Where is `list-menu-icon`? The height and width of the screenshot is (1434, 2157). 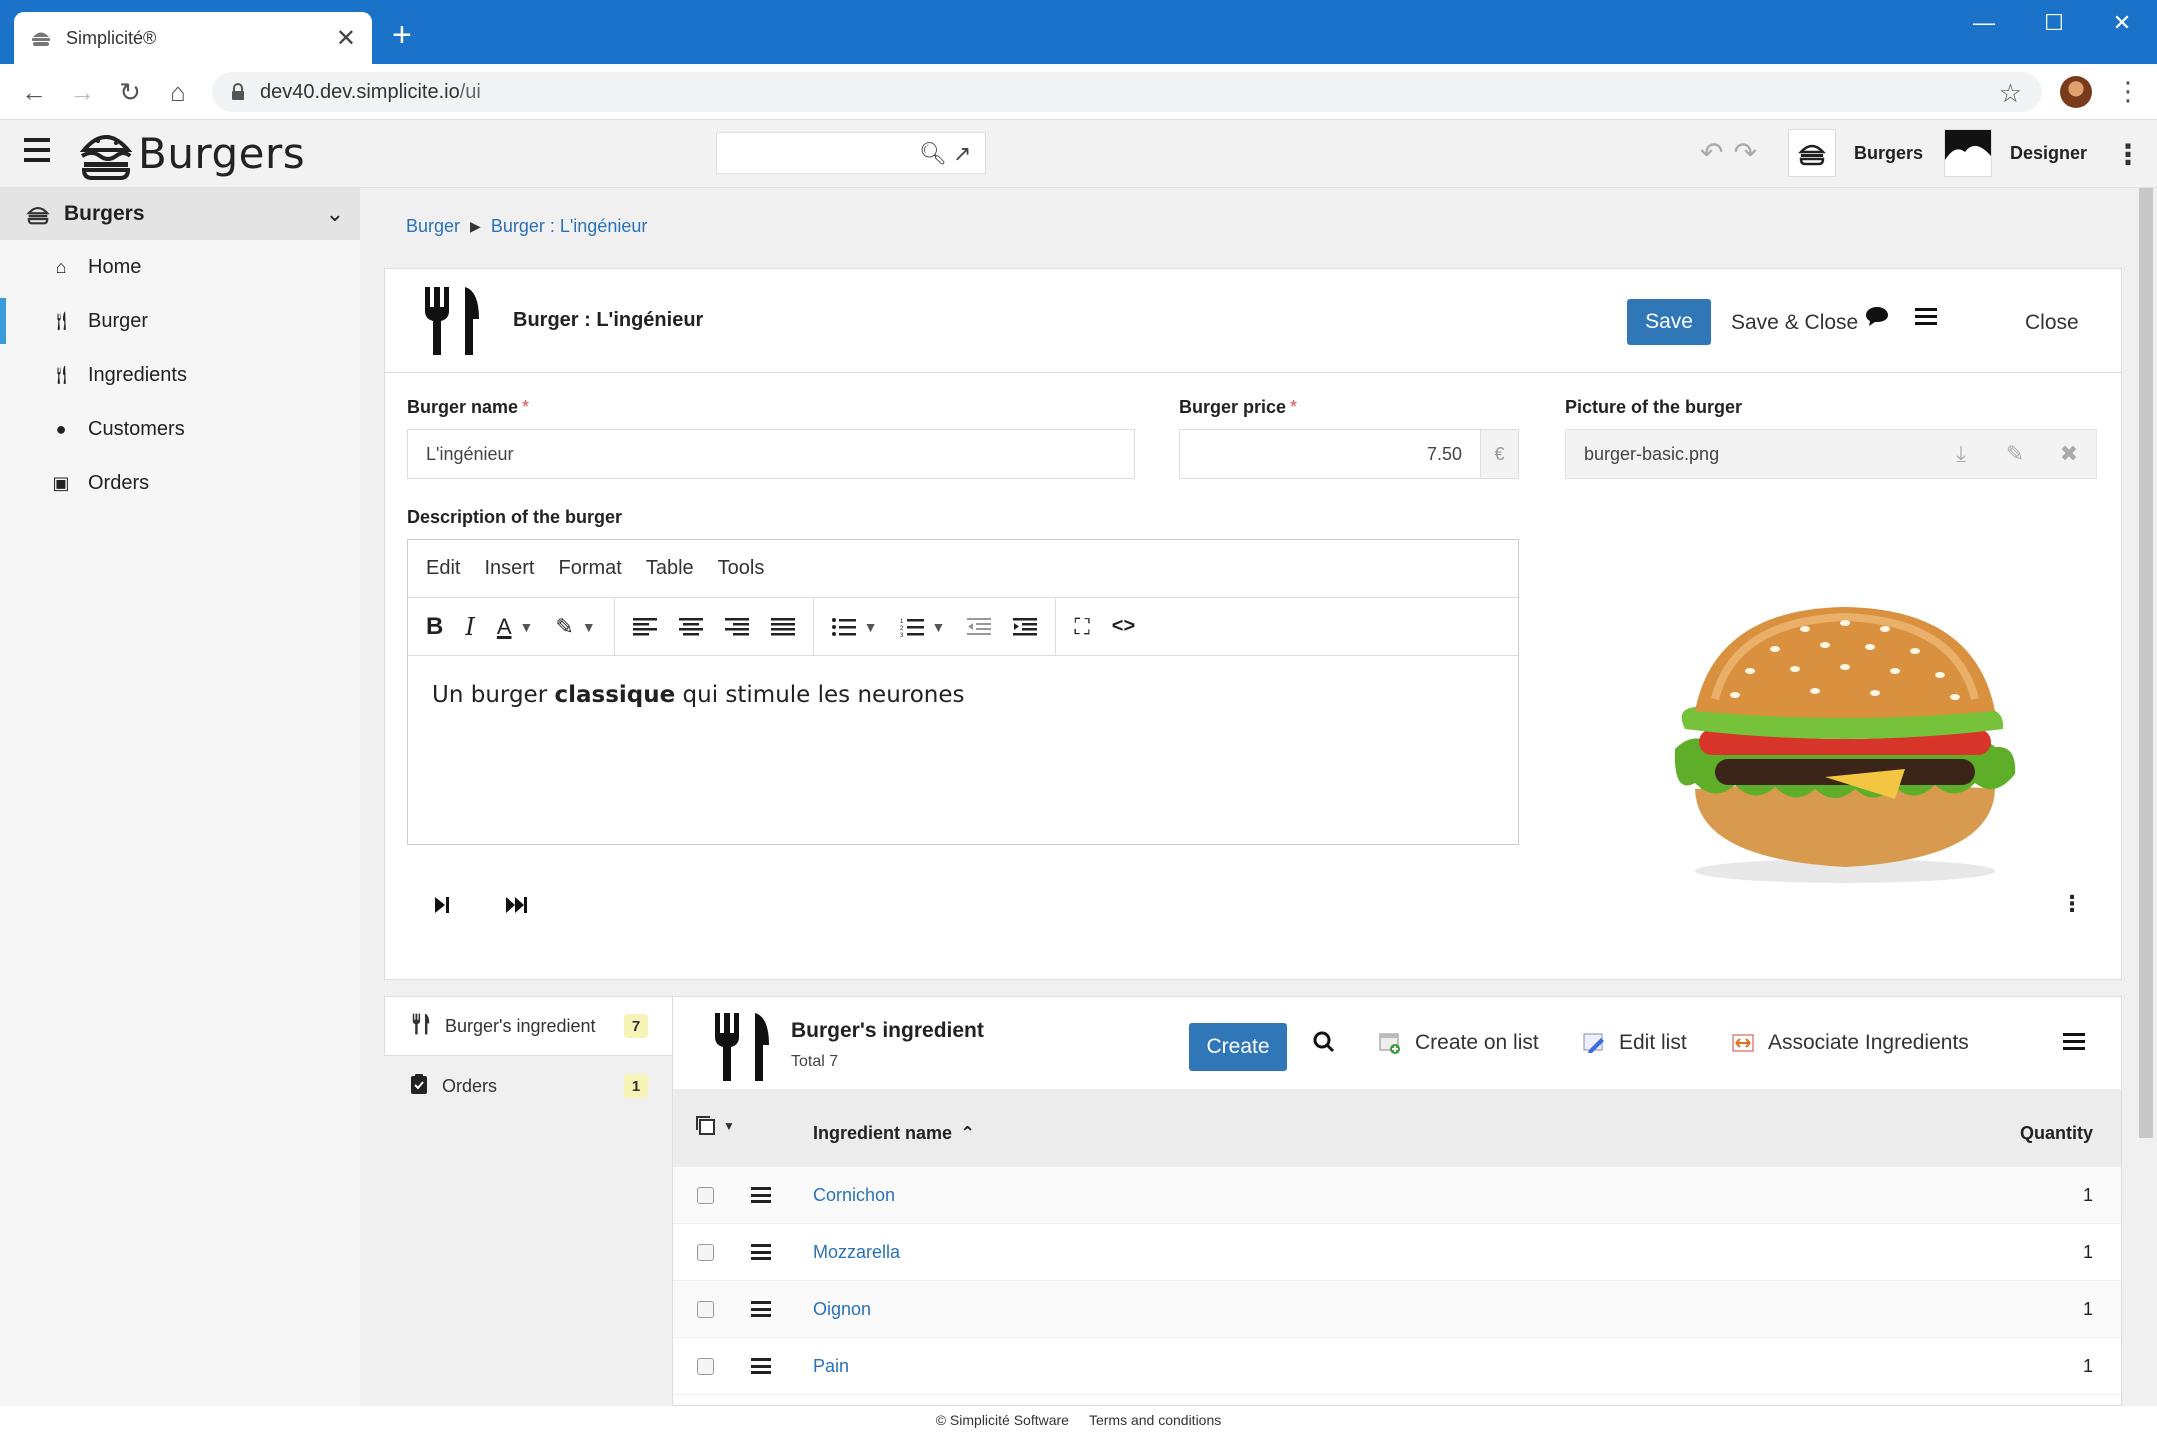 list-menu-icon is located at coordinates (2074, 1041).